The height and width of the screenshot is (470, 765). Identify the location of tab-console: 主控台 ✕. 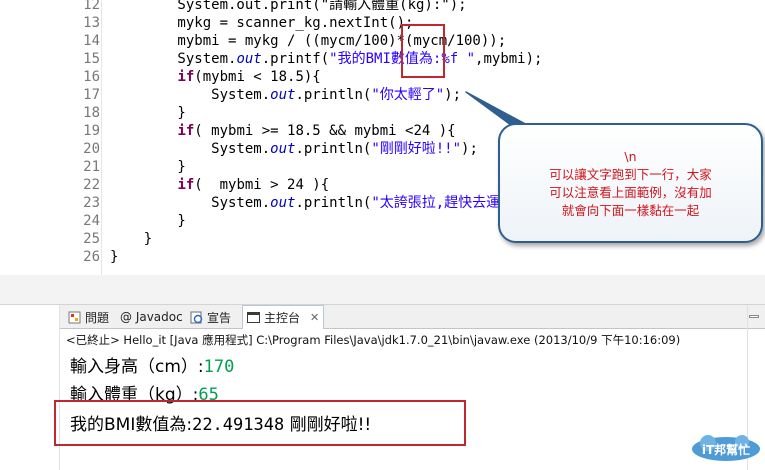
(283, 317).